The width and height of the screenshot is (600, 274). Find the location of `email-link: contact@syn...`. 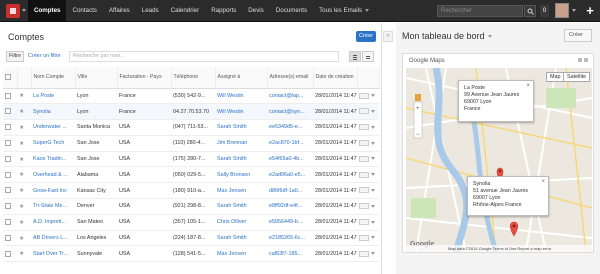

email-link: contact@syn... is located at coordinates (290, 112).